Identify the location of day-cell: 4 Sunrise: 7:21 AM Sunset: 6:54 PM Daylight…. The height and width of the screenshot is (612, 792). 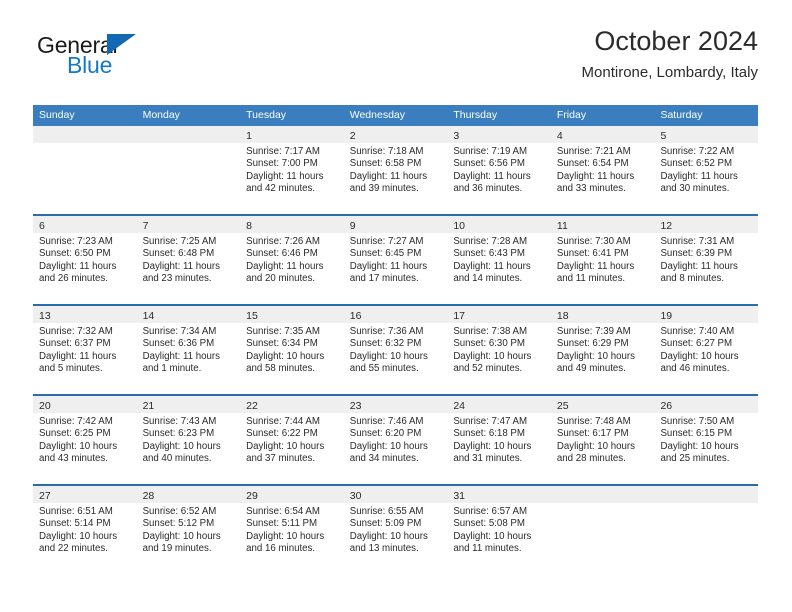
(602, 170).